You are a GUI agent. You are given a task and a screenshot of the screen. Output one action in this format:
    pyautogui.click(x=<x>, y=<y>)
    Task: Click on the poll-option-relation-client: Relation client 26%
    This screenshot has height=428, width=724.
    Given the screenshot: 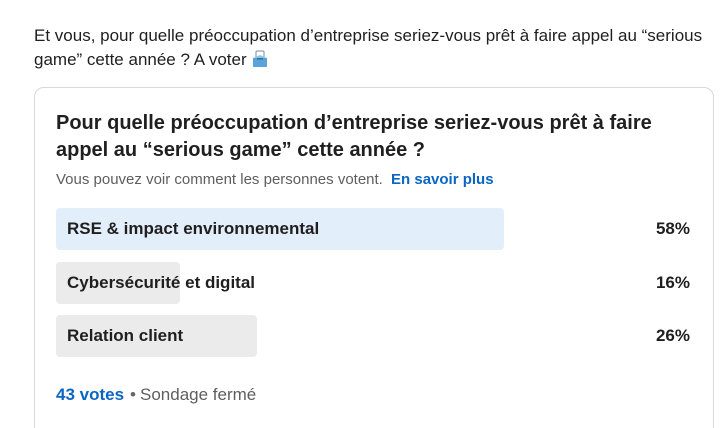 What is the action you would take?
    pyautogui.click(x=373, y=336)
    